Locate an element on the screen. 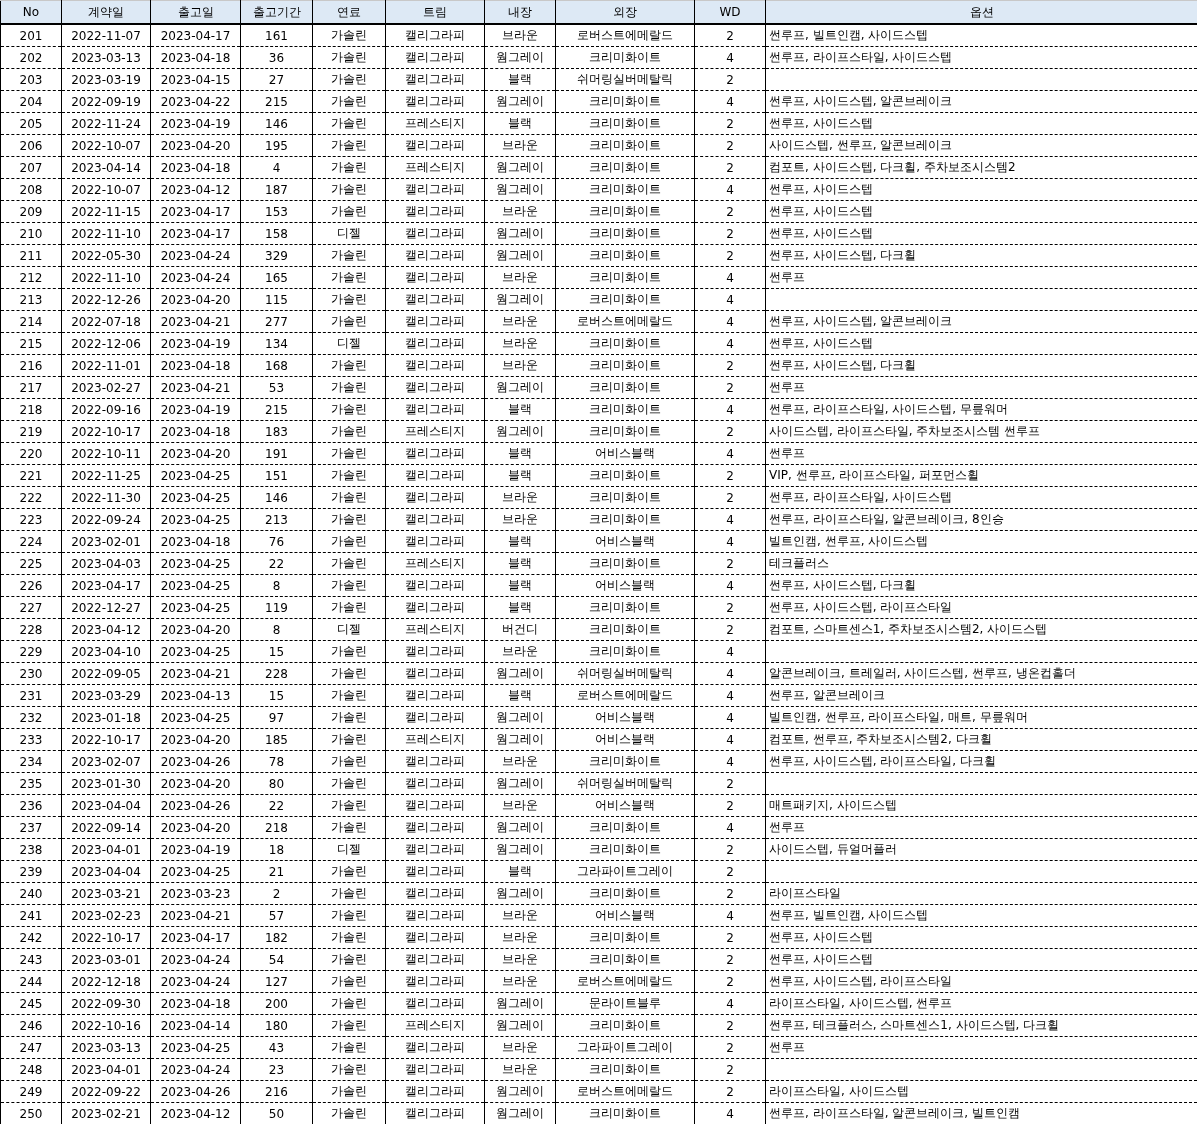  table-cell: 8 is located at coordinates (276, 585).